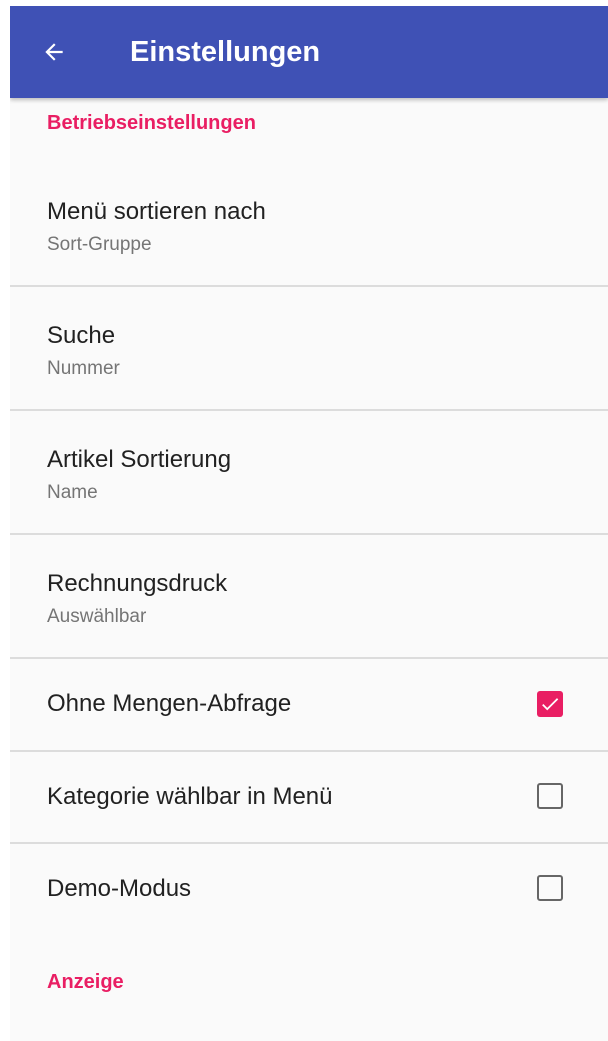 The width and height of the screenshot is (608, 1041). I want to click on pref-summary: Nummer, so click(83, 368).